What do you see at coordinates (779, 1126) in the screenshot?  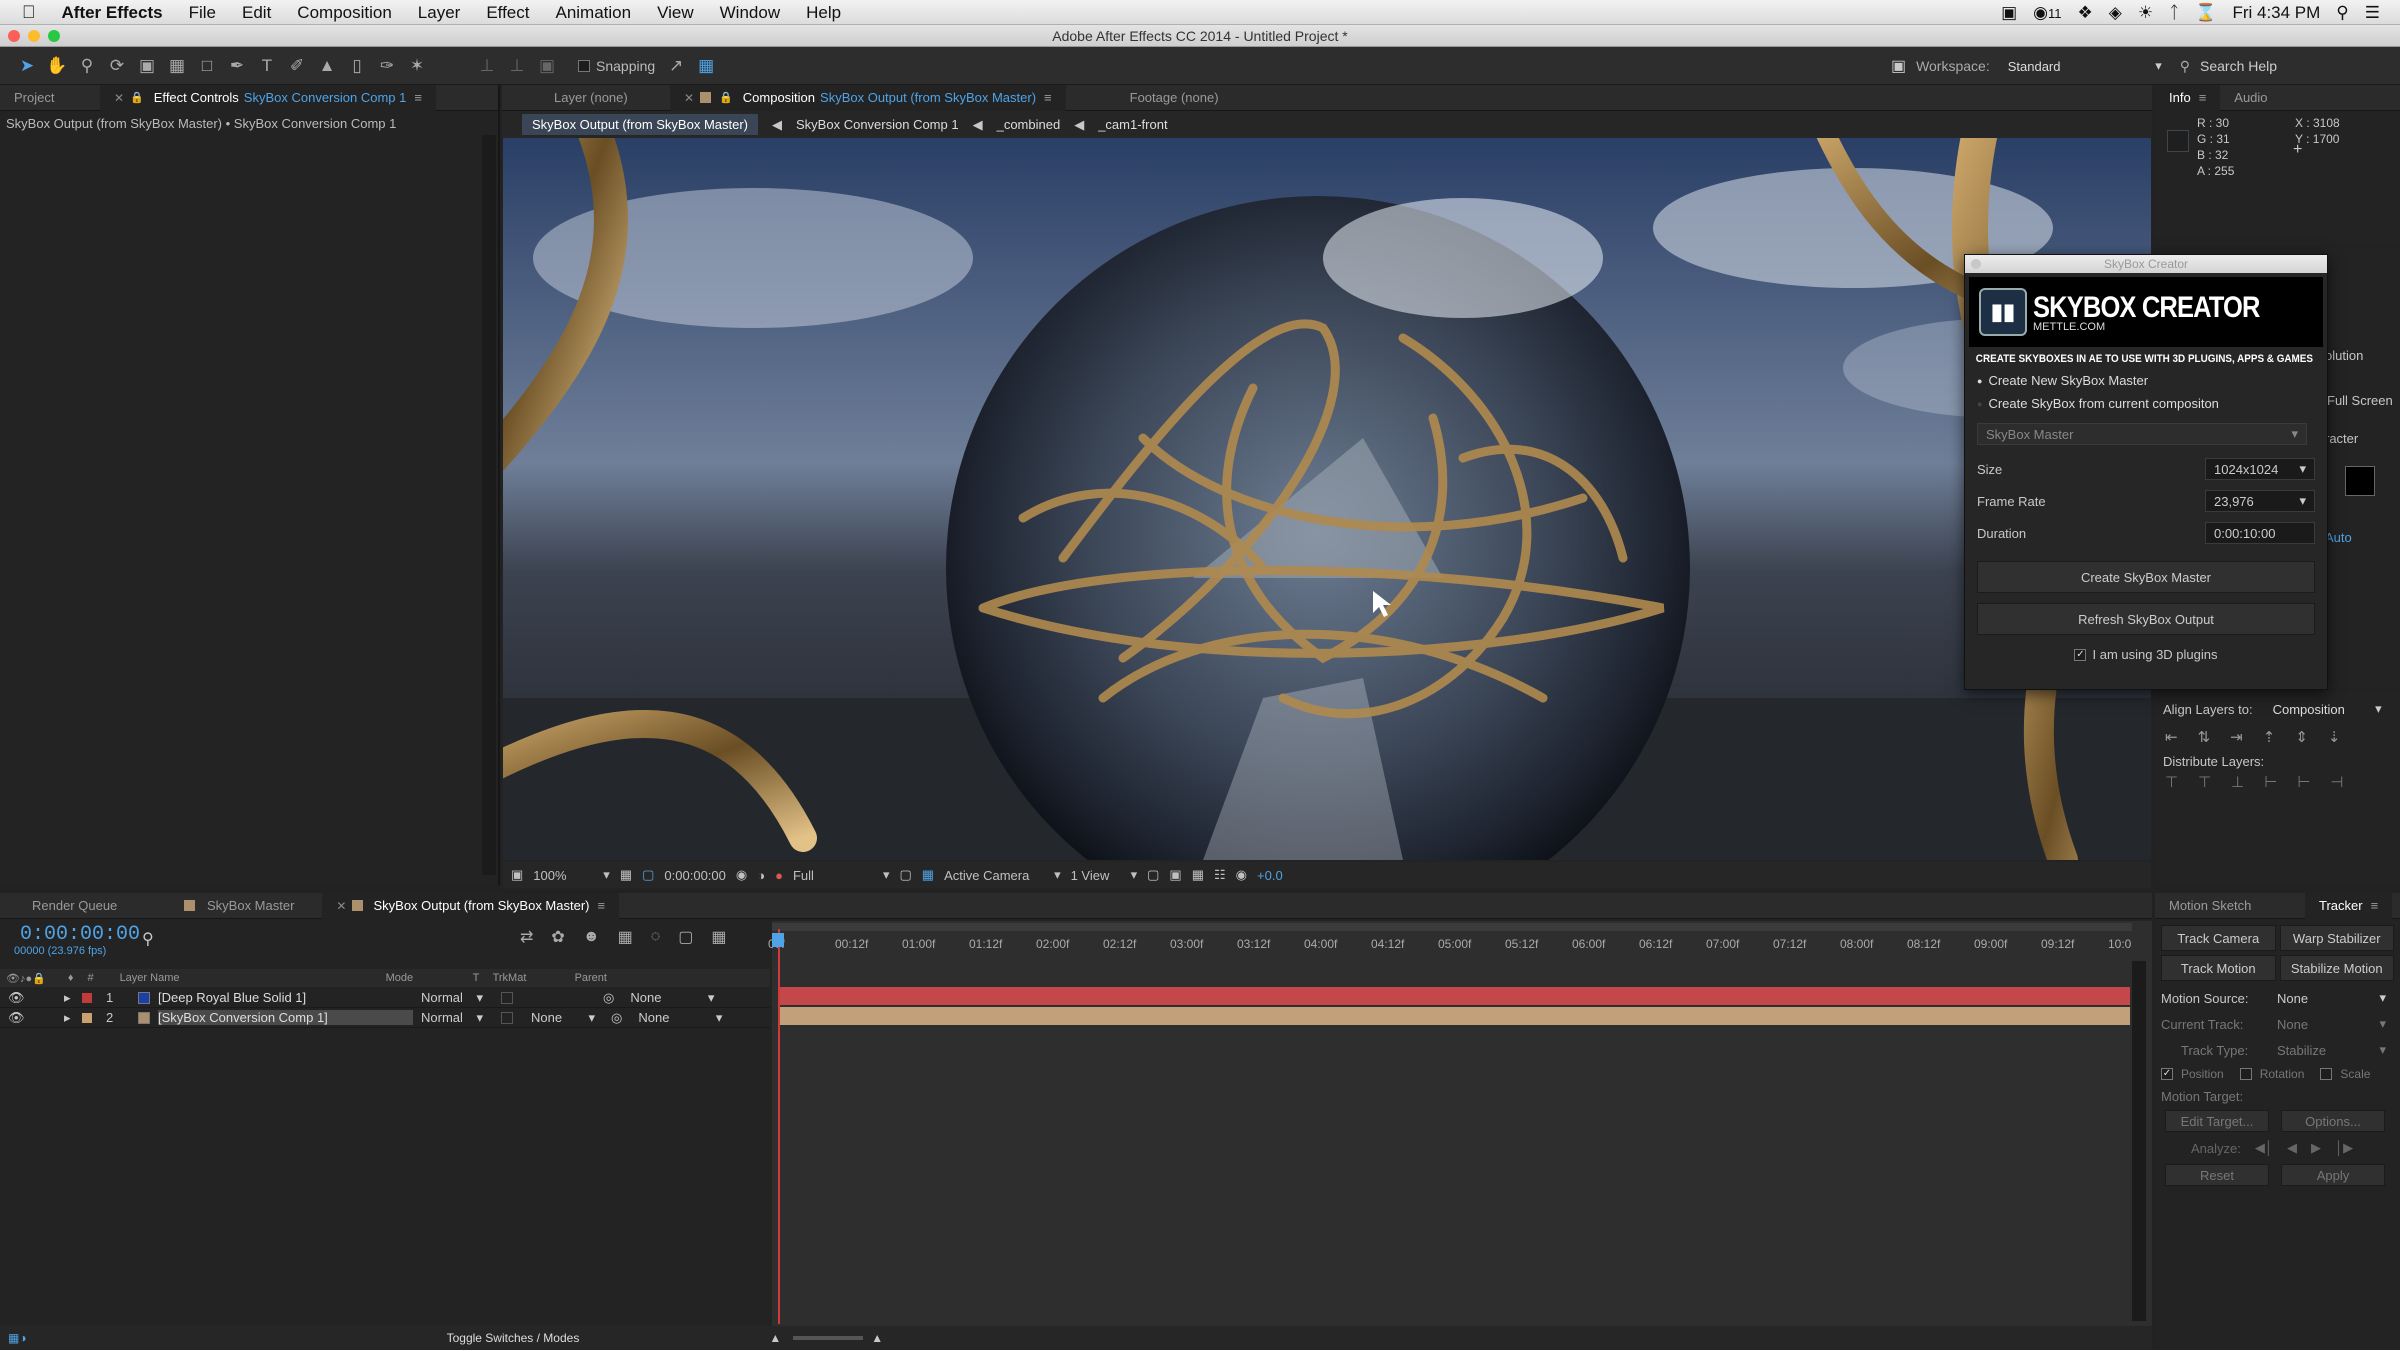 I see `playhead` at bounding box center [779, 1126].